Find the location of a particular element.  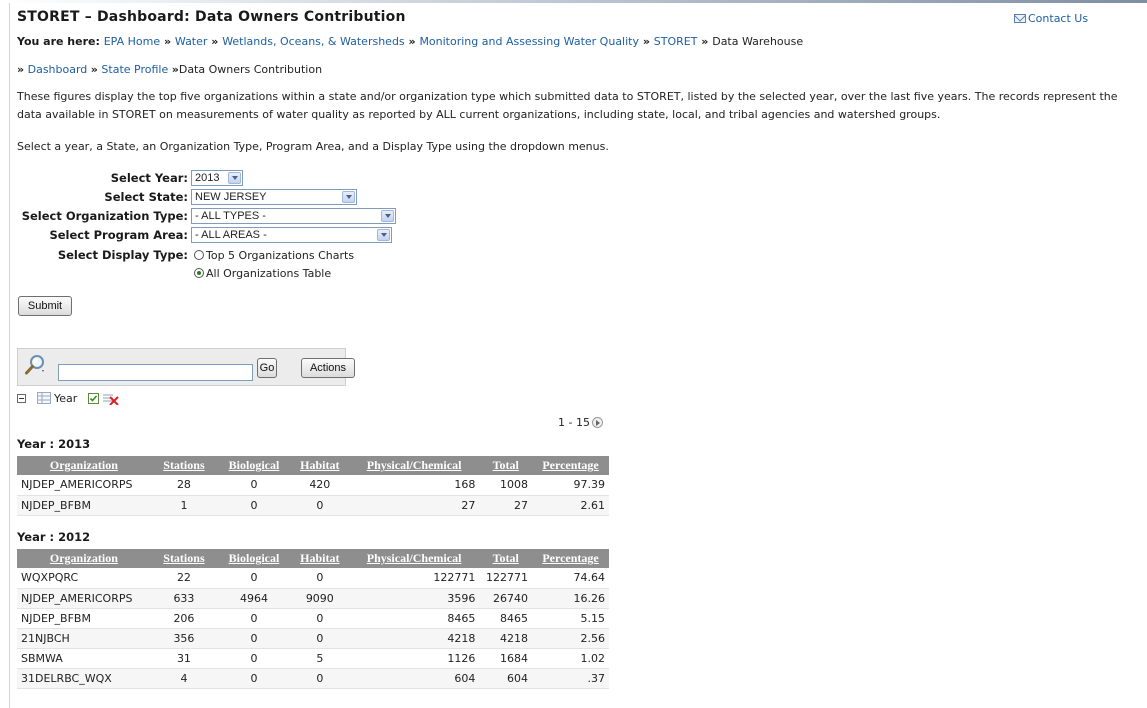

breadcrumb-wetlands: Wetlands, Oceans, & Watersheds is located at coordinates (313, 41).